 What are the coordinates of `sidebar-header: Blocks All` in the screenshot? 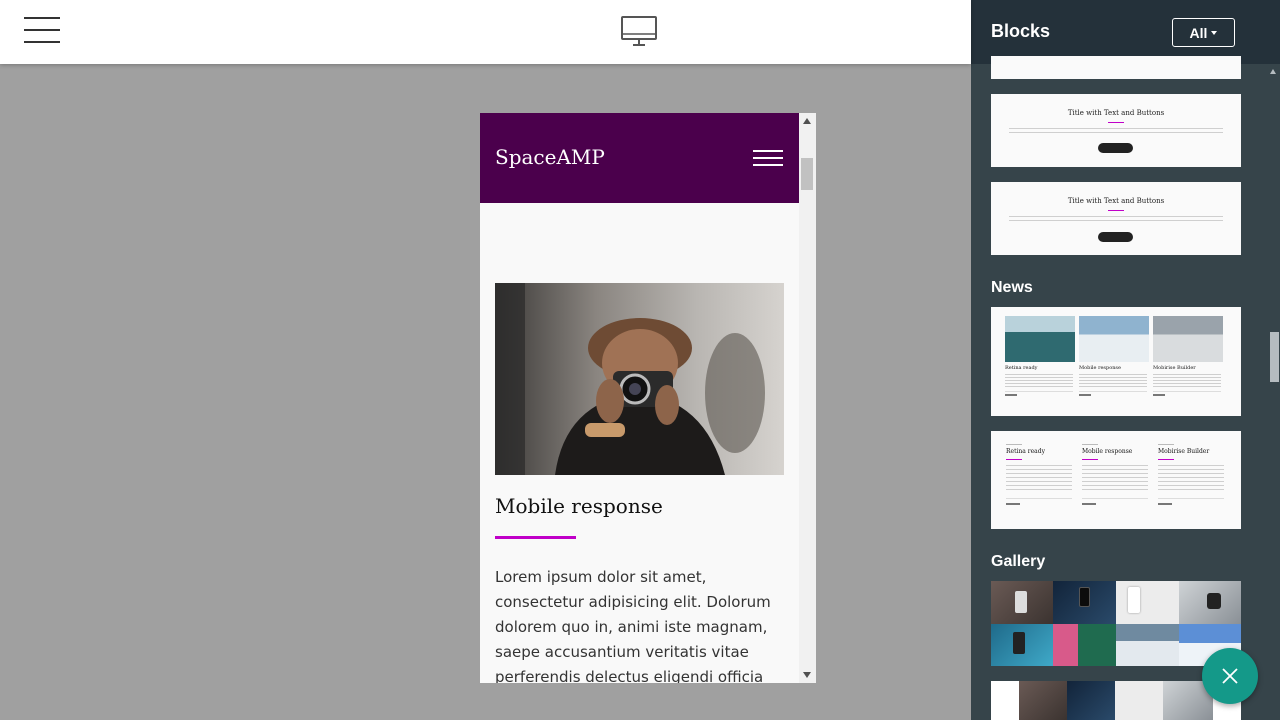 It's located at (1125, 32).